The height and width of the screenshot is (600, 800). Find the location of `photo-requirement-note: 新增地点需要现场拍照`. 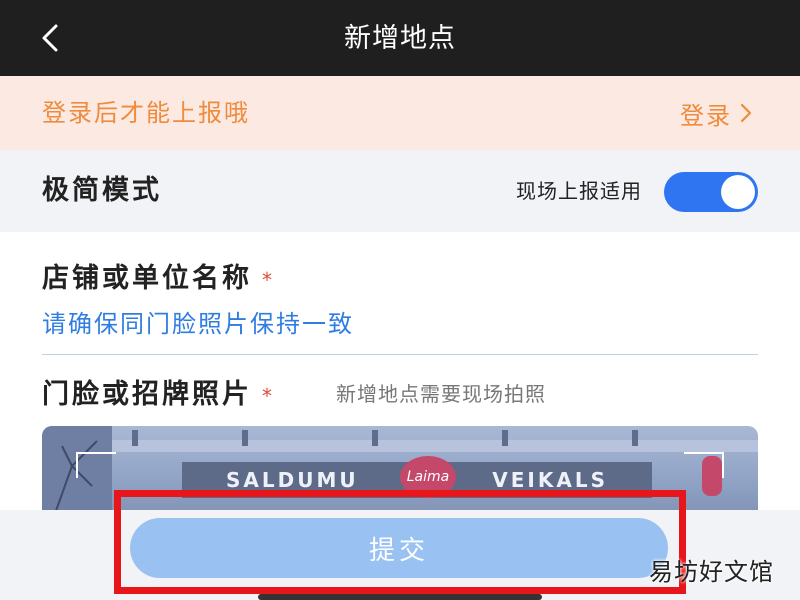

photo-requirement-note: 新增地点需要现场拍照 is located at coordinates (441, 394).